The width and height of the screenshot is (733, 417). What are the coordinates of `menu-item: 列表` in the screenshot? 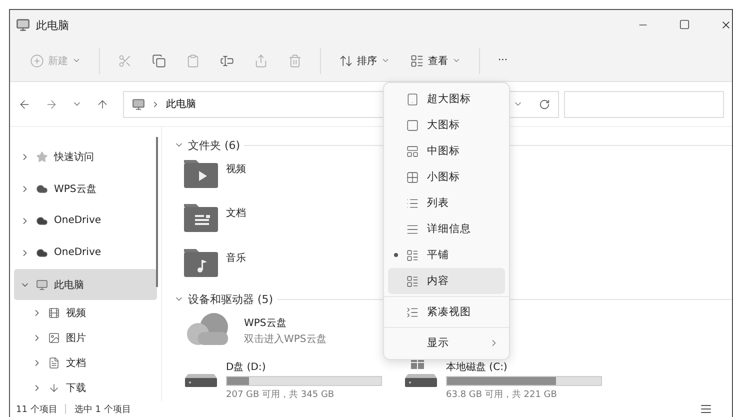 It's located at (446, 203).